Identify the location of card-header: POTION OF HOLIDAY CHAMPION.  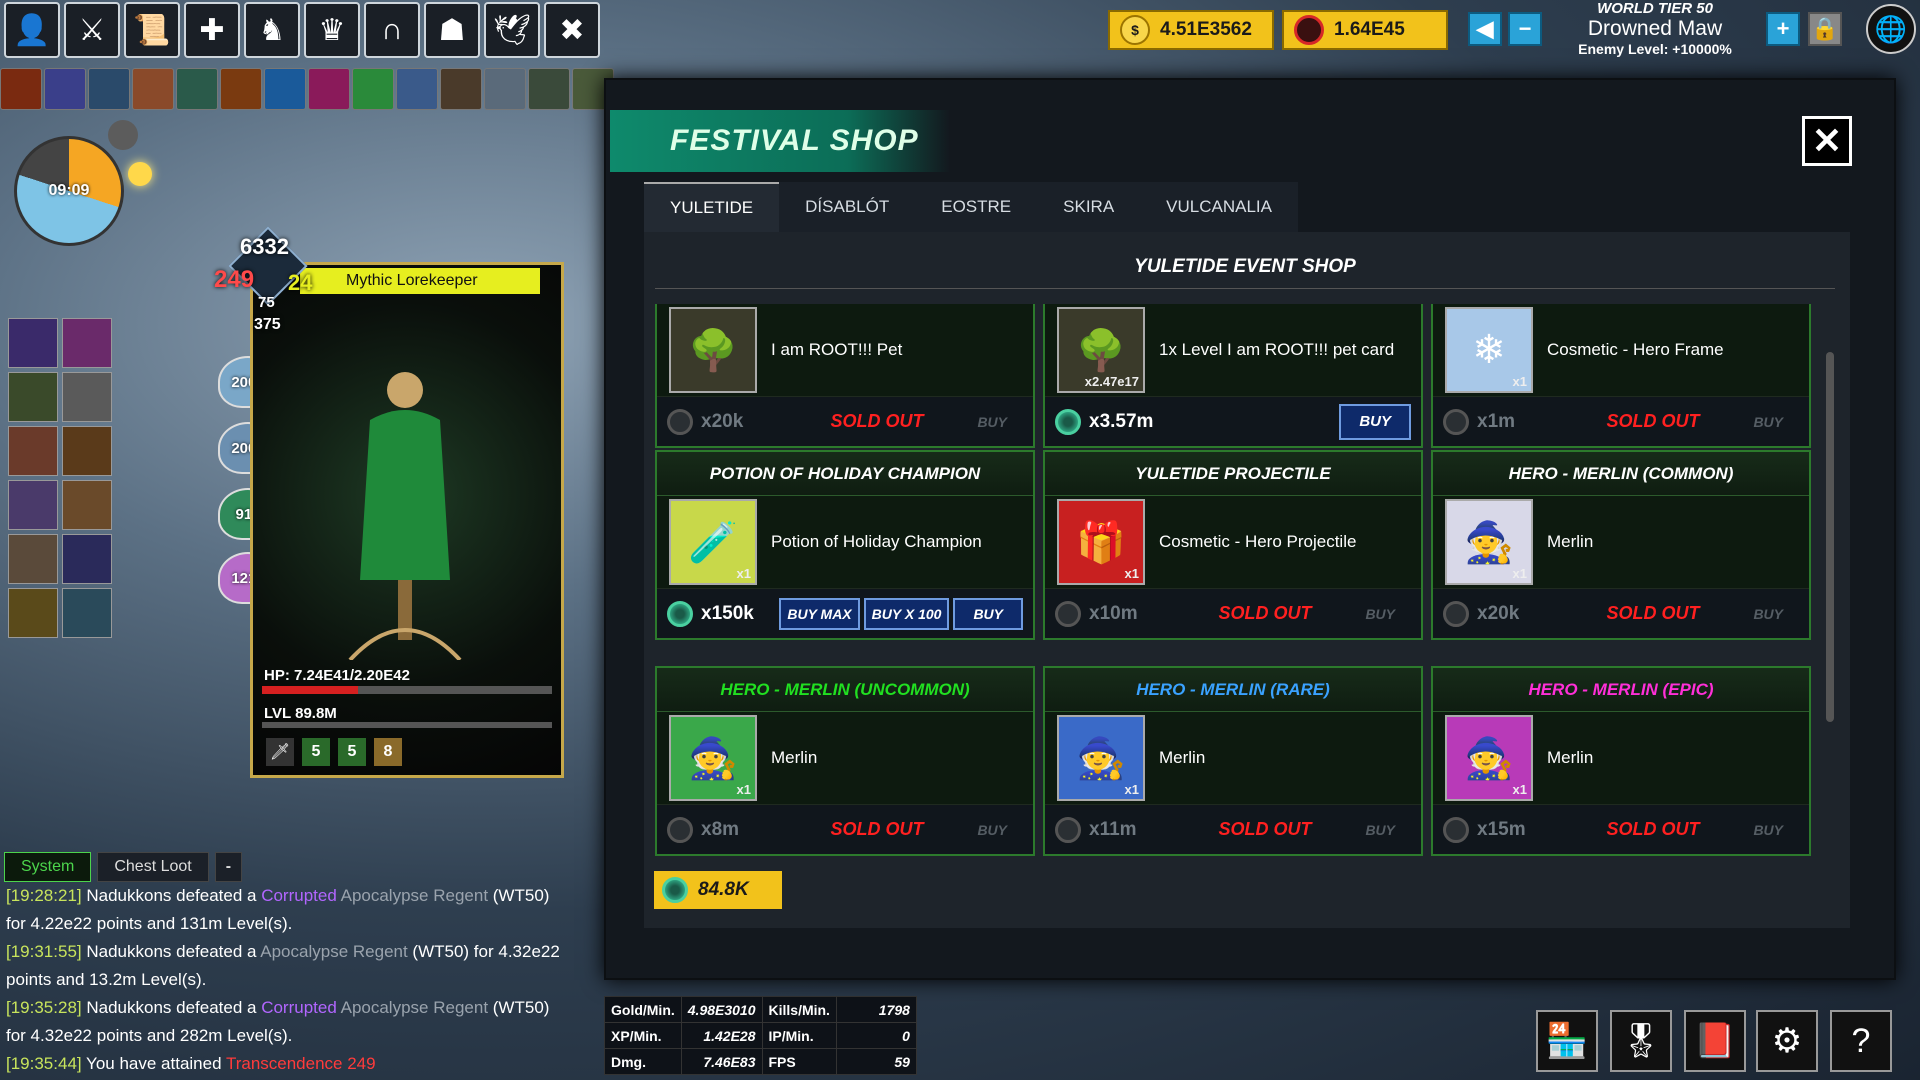
(845, 474).